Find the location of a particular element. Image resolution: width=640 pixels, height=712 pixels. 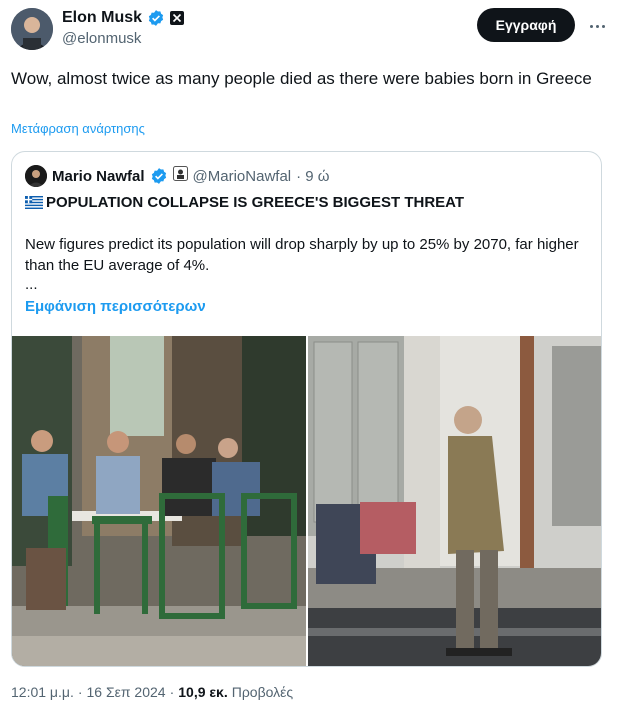

translate-link: Μετάφραση ανάρτησης is located at coordinates (78, 128).